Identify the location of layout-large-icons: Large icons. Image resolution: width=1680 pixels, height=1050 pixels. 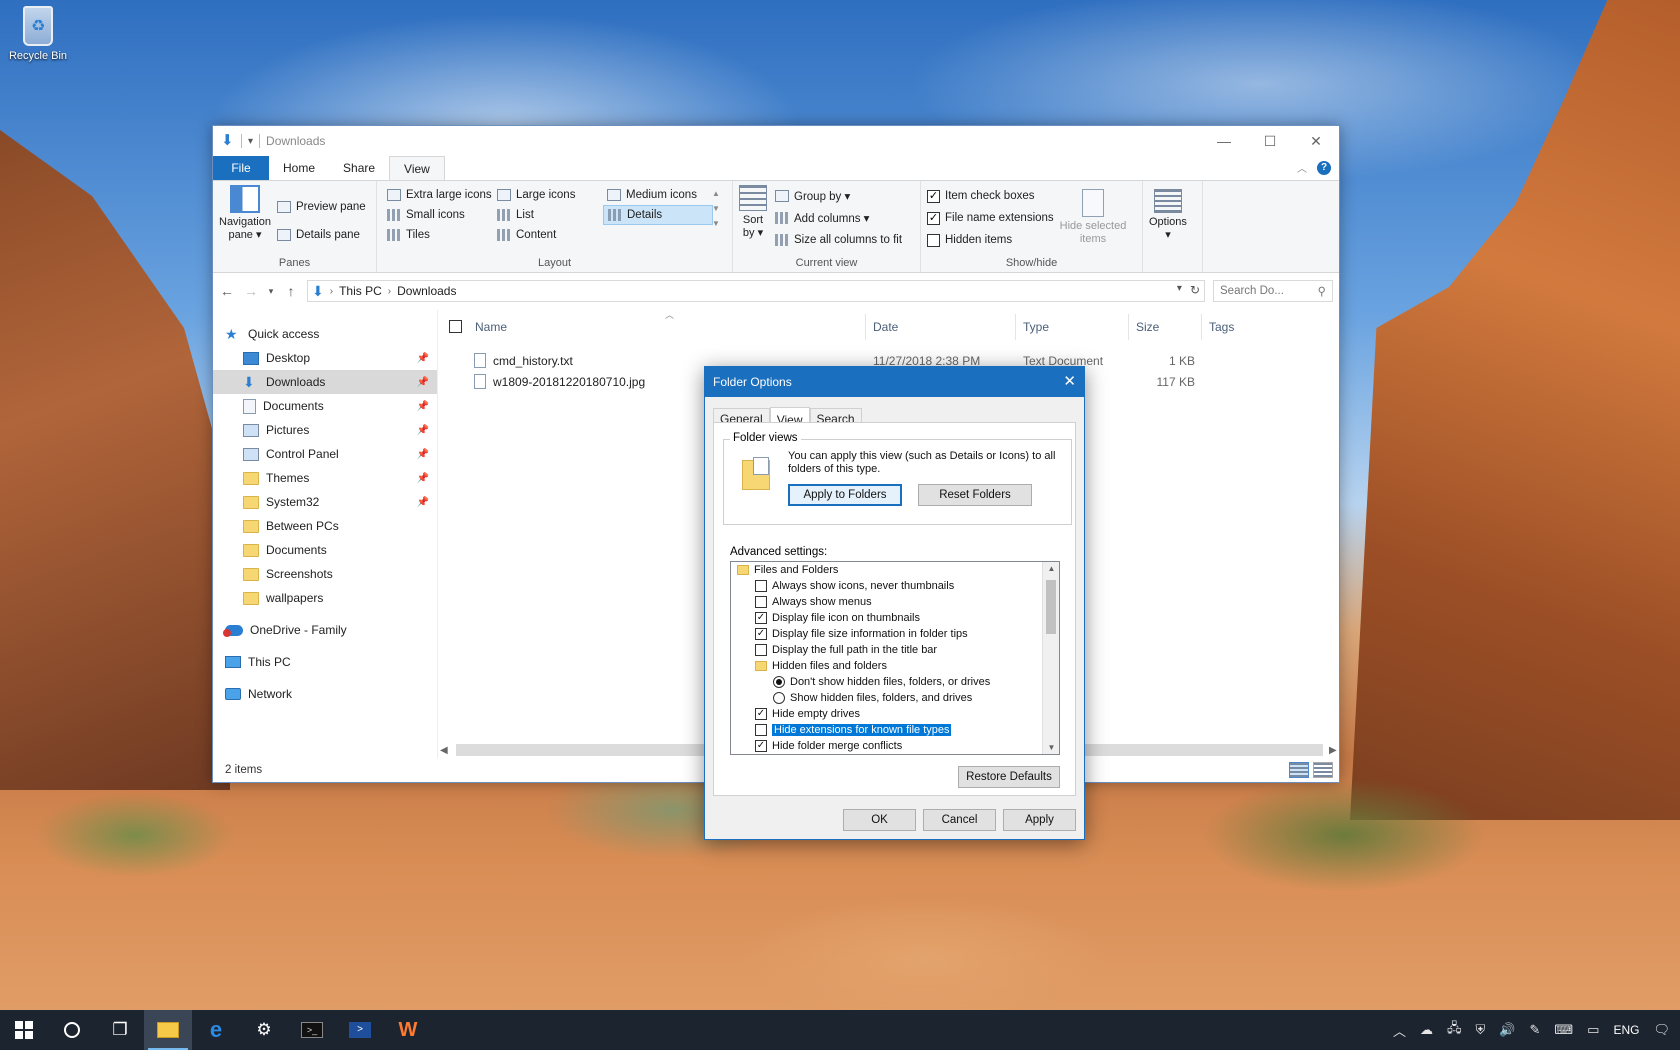
(548, 195).